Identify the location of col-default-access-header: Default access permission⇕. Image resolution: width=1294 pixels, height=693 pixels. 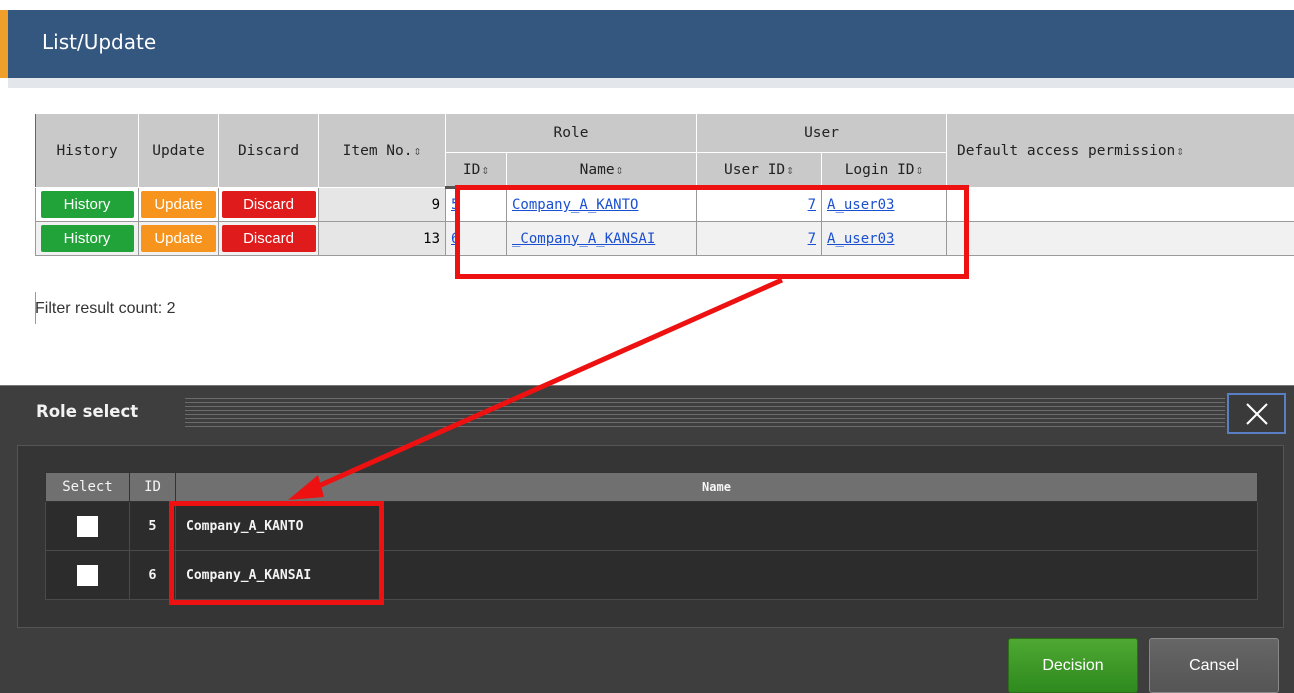
(1120, 150).